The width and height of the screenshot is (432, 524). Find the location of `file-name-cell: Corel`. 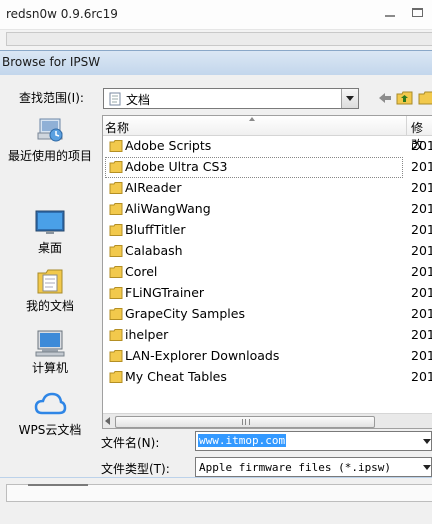

file-name-cell: Corel is located at coordinates (141, 271).